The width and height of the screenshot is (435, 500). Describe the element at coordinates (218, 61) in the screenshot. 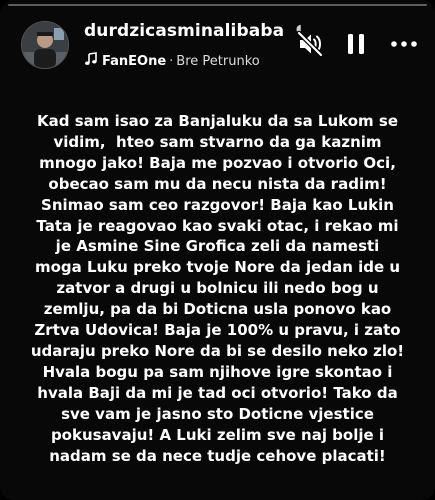

I see `music-song: Bre Petrunko` at that location.